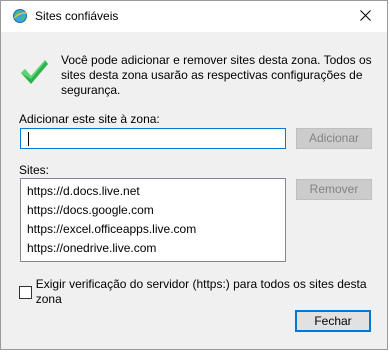  Describe the element at coordinates (194, 16) in the screenshot. I see `title-bar: Sites confiáveis` at that location.